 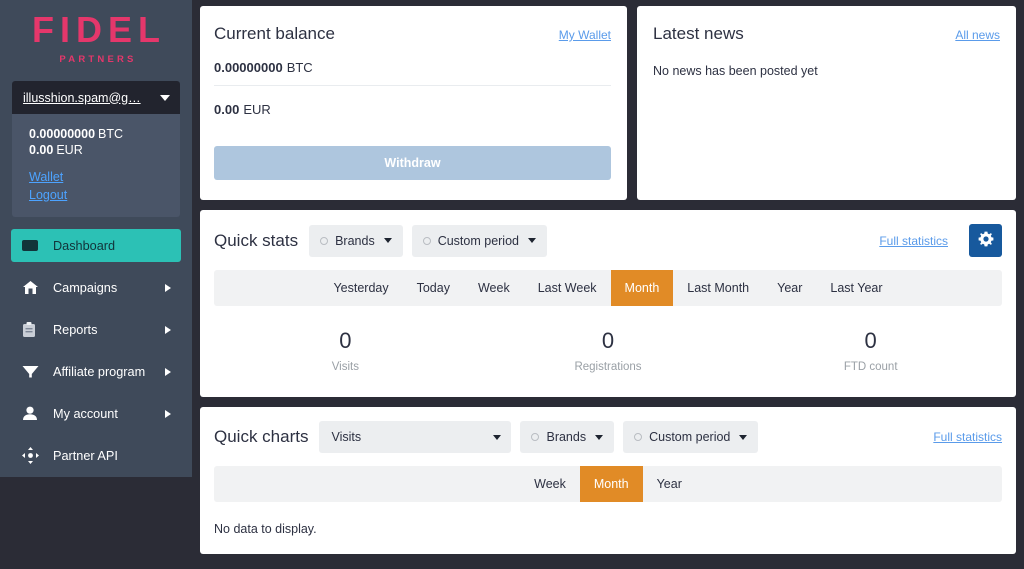 I want to click on quick-stats-period-filter: Custom period, so click(x=479, y=240).